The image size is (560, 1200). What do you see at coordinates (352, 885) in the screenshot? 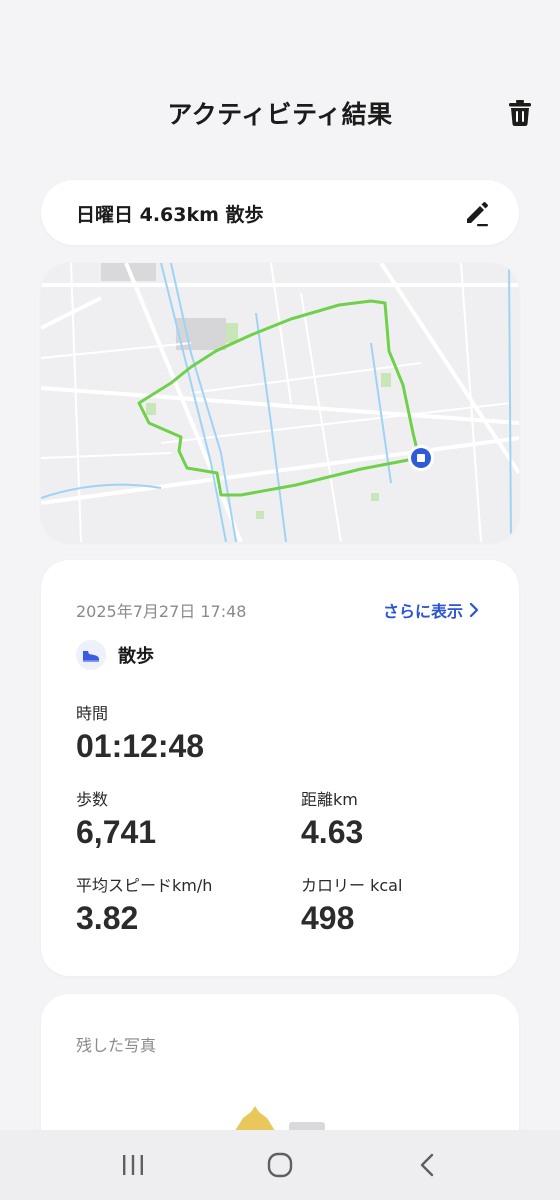
I see `calories-label: カロリー kcal` at bounding box center [352, 885].